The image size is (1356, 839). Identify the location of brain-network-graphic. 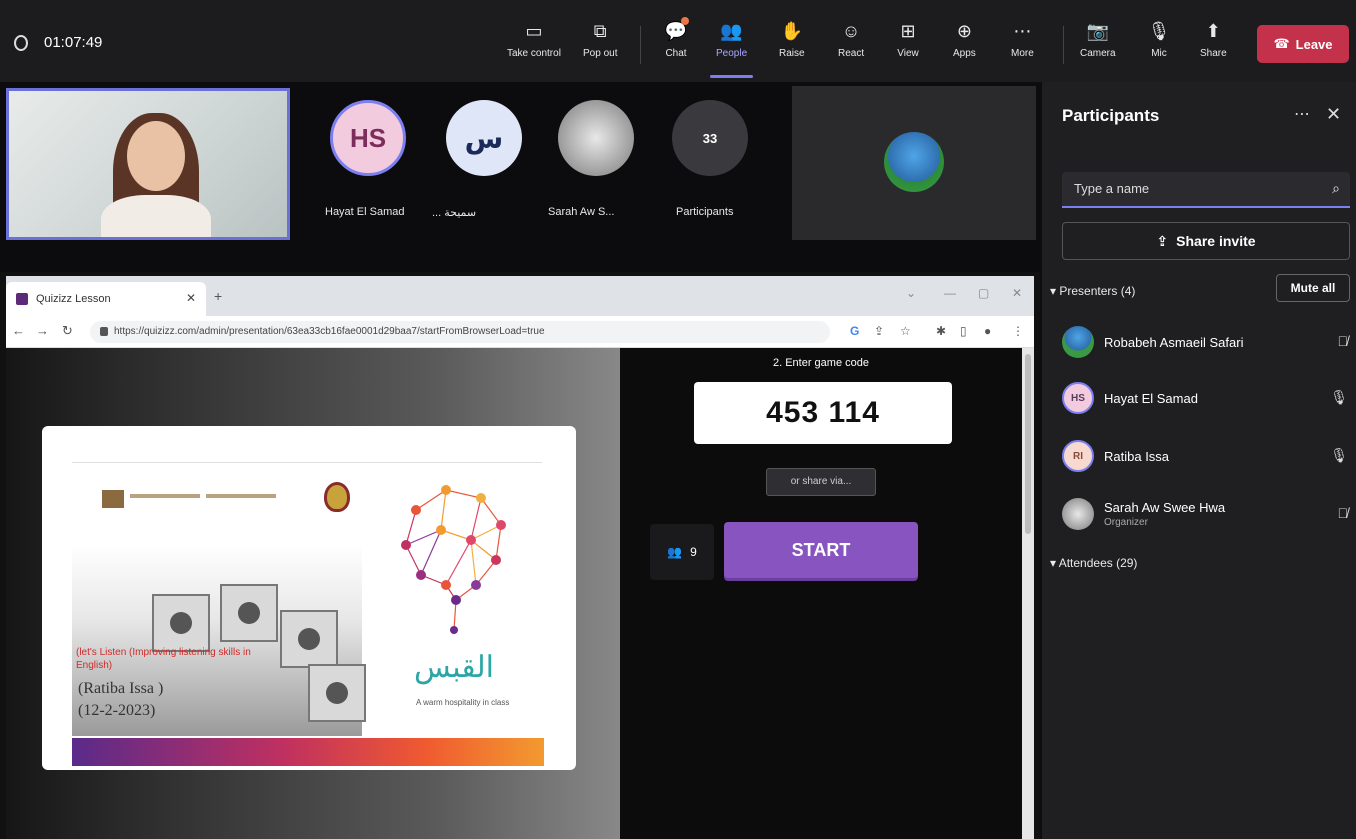
(453, 559).